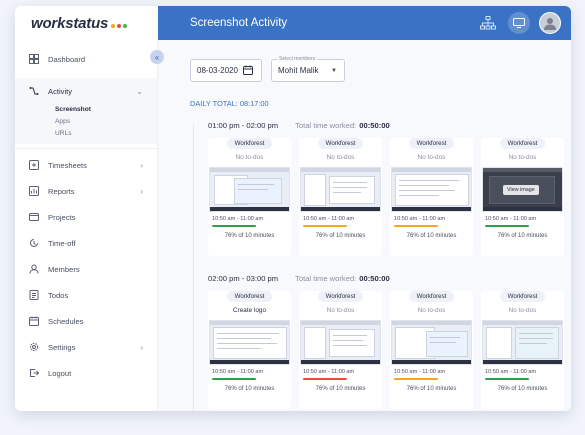 This screenshot has width=585, height=435. I want to click on topbar-actions, so click(519, 23).